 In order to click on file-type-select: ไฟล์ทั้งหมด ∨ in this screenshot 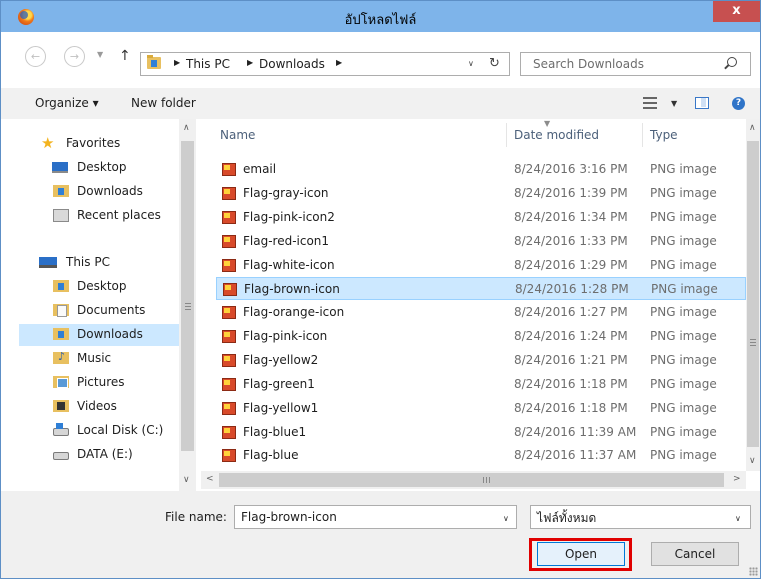, I will do `click(640, 517)`.